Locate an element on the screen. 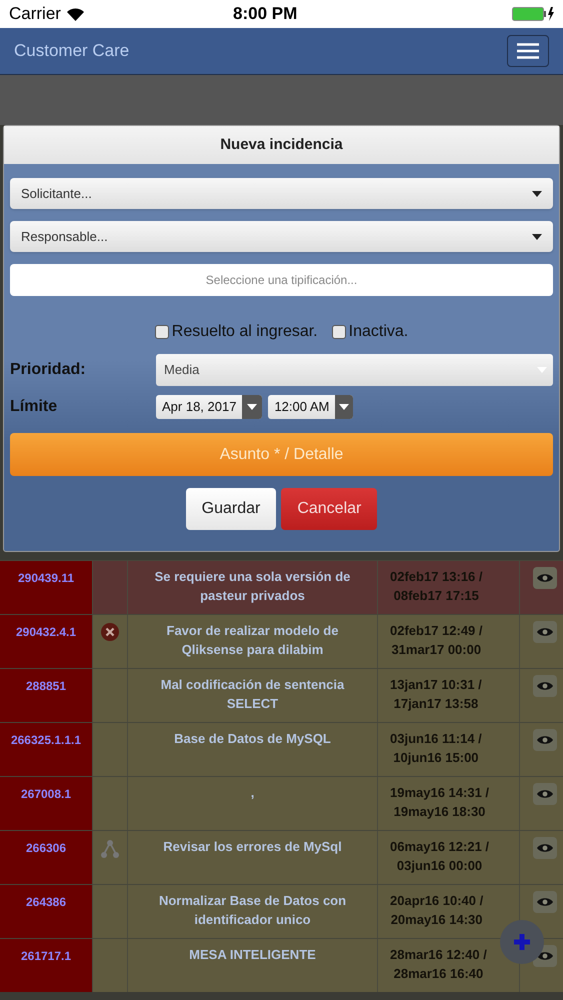 The width and height of the screenshot is (563, 1000). limit-label: Límite is located at coordinates (34, 407).